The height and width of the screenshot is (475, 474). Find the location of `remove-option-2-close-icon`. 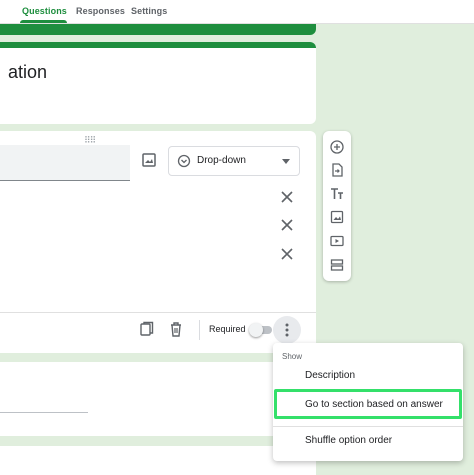

remove-option-2-close-icon is located at coordinates (287, 225).